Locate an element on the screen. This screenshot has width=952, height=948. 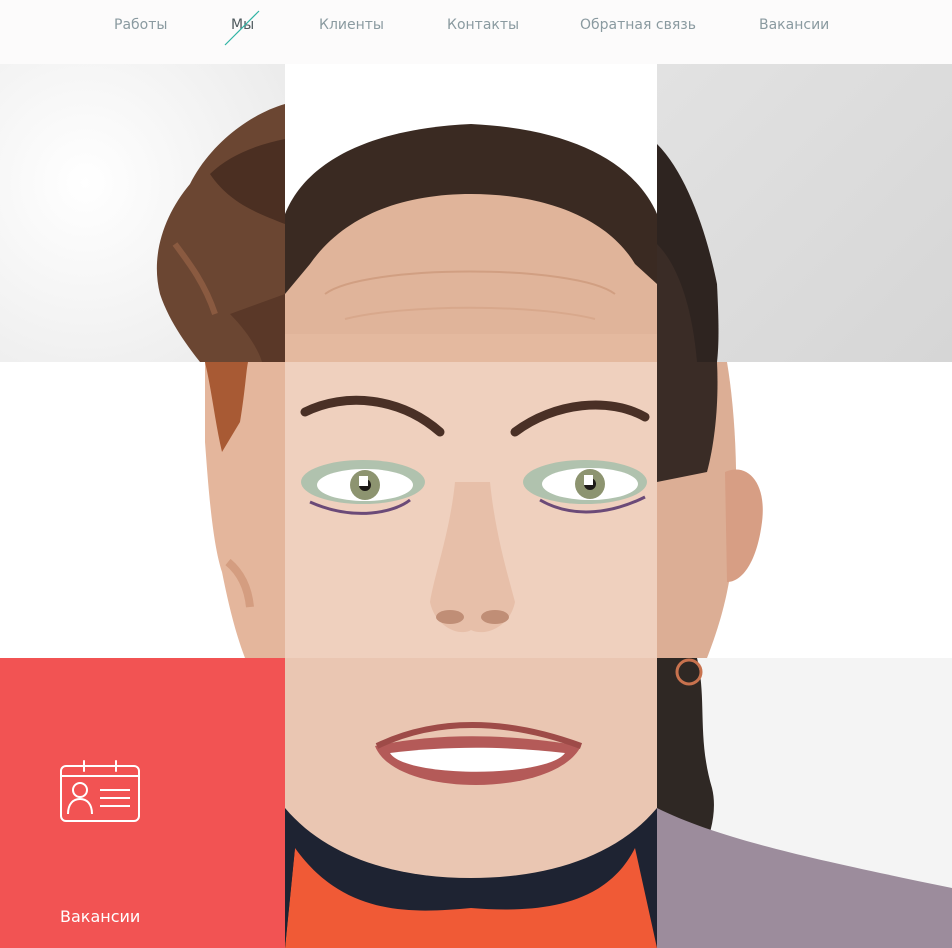
nav-item-works: Работы is located at coordinates (140, 25).